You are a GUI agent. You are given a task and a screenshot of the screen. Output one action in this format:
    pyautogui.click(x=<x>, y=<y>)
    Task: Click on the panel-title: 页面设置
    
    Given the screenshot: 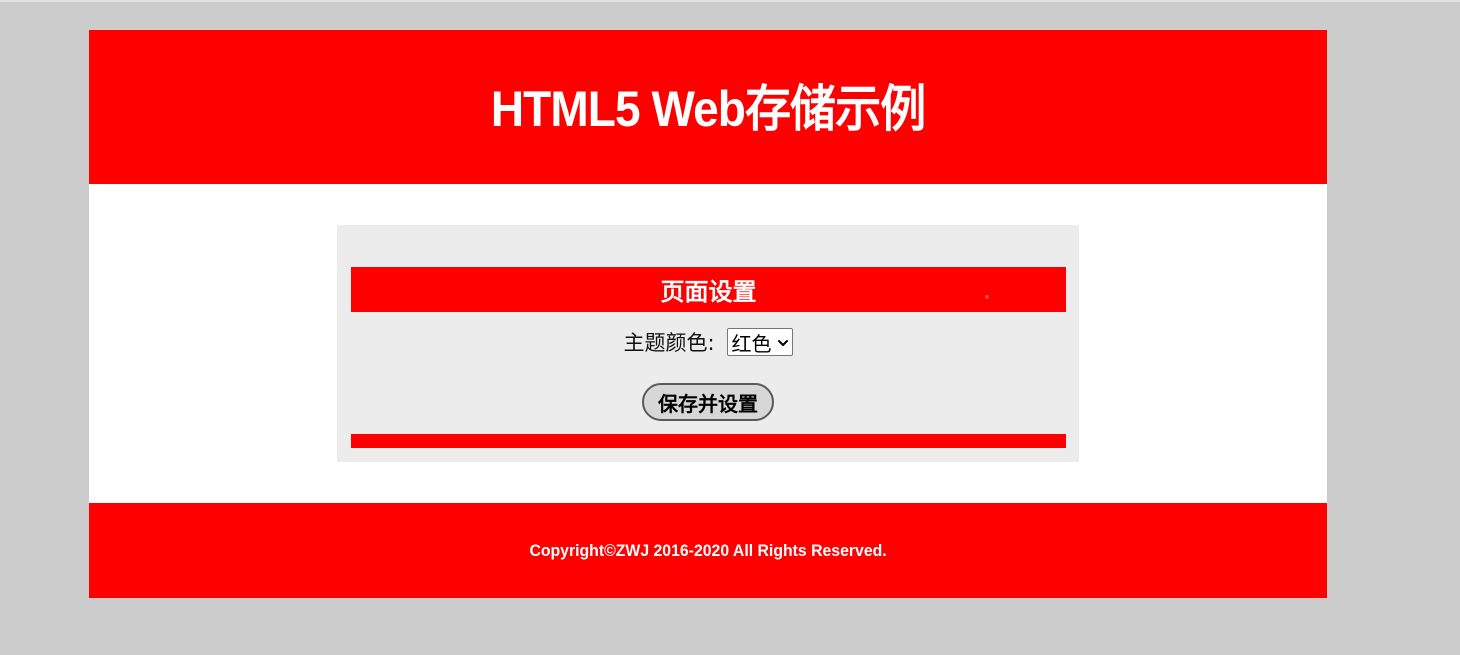 What is the action you would take?
    pyautogui.click(x=708, y=292)
    